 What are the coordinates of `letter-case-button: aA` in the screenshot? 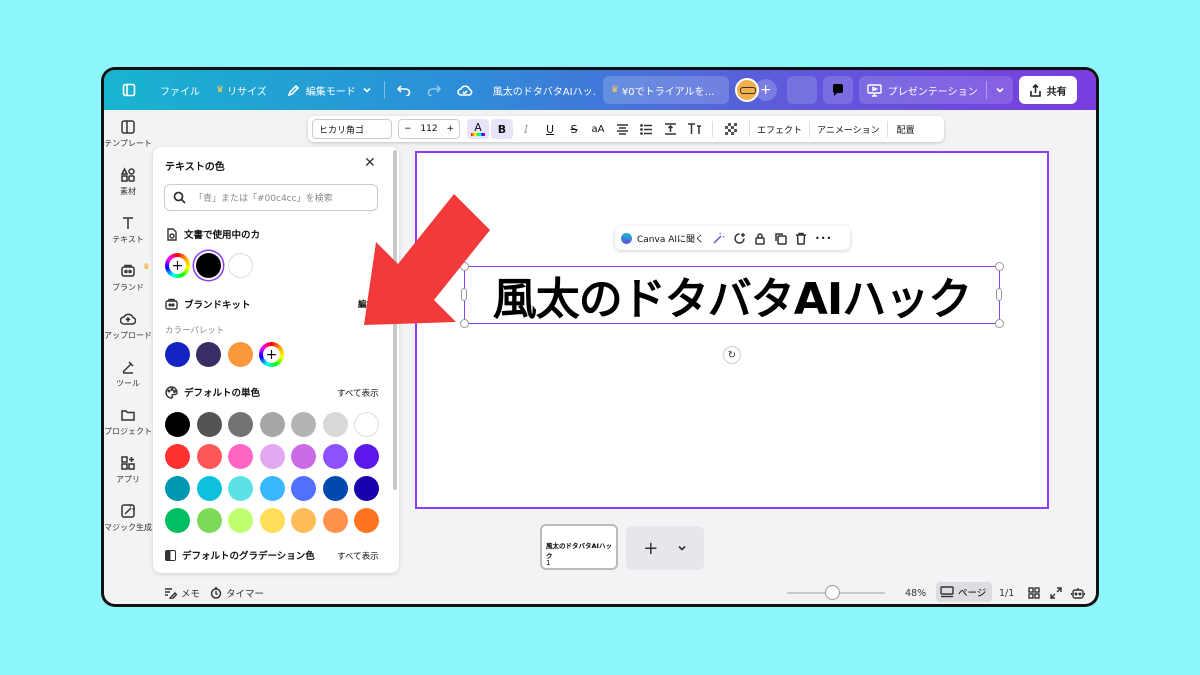 It's located at (598, 129).